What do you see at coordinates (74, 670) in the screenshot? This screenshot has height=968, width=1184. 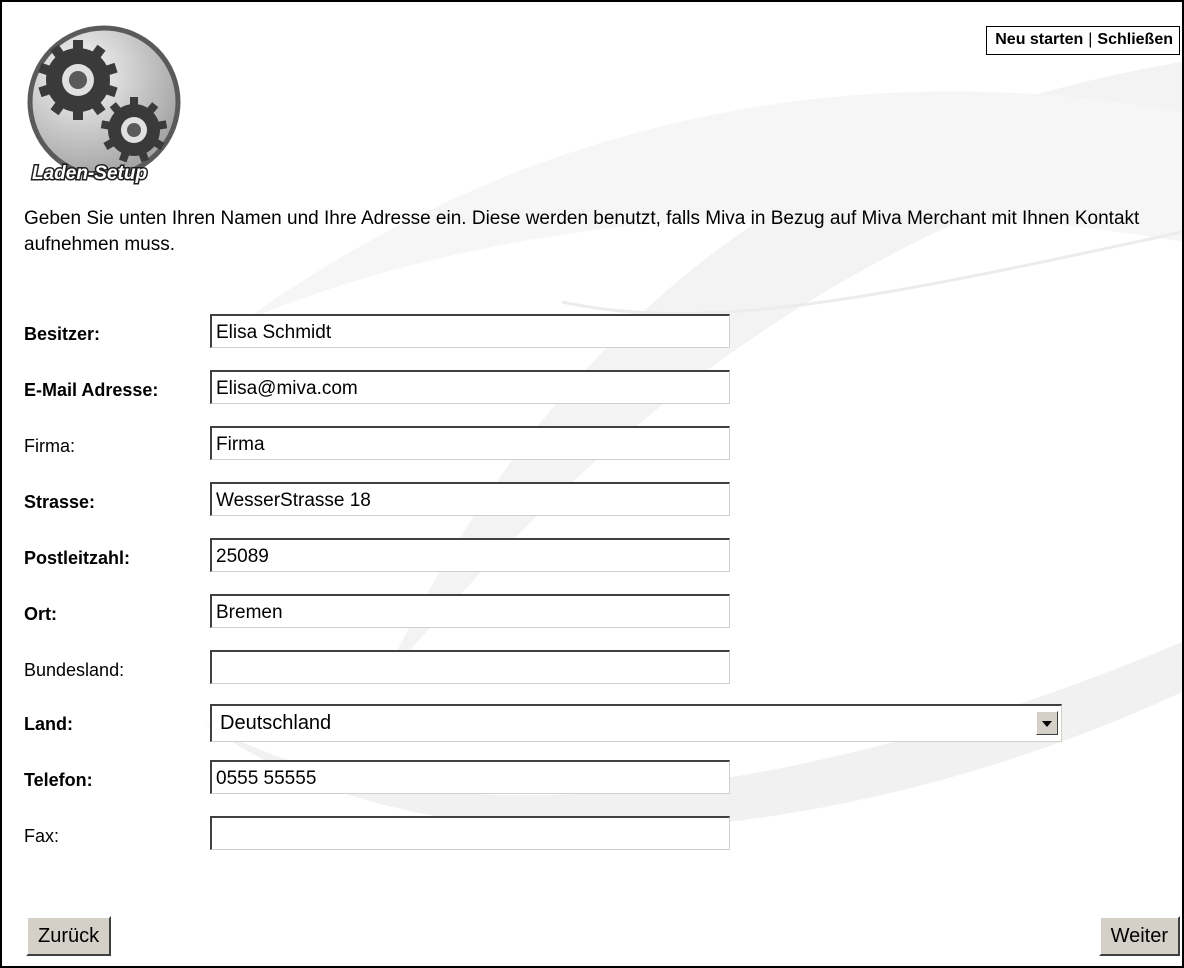 I see `state-label: Bundesland:` at bounding box center [74, 670].